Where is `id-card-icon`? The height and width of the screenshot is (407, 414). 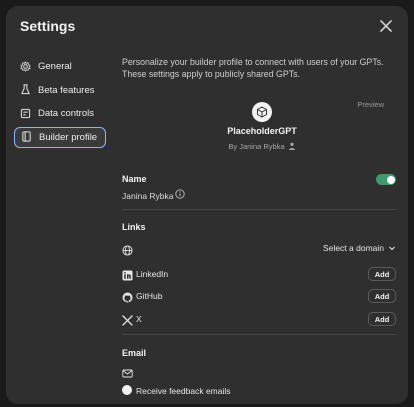 id-card-icon is located at coordinates (27, 137).